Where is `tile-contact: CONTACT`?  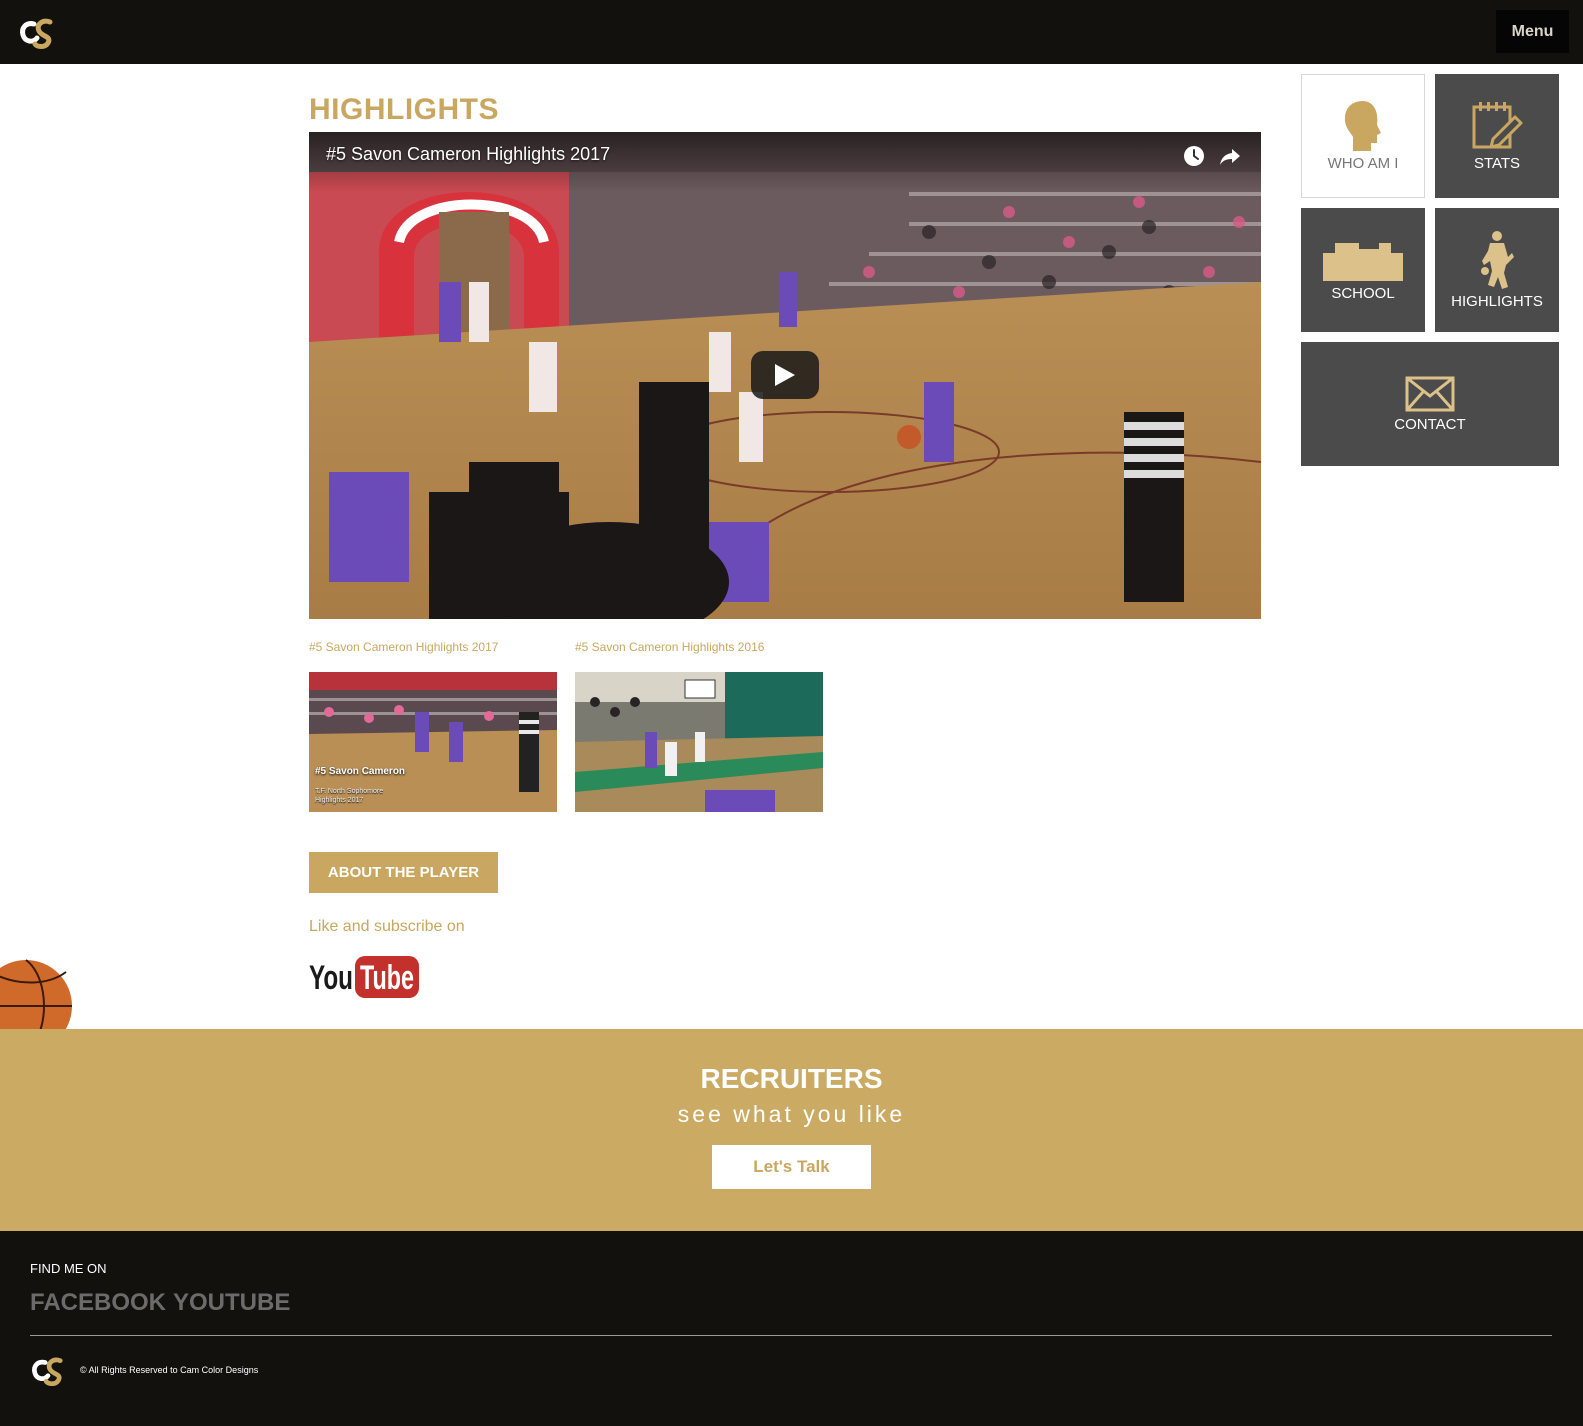
tile-contact: CONTACT is located at coordinates (1430, 404).